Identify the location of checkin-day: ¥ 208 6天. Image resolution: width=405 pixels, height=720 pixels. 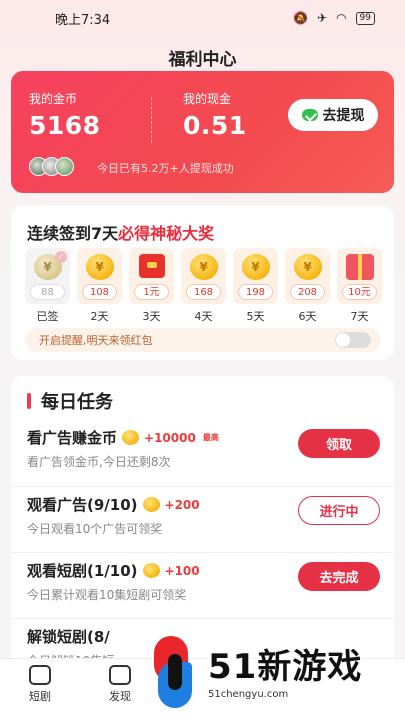
(307, 286).